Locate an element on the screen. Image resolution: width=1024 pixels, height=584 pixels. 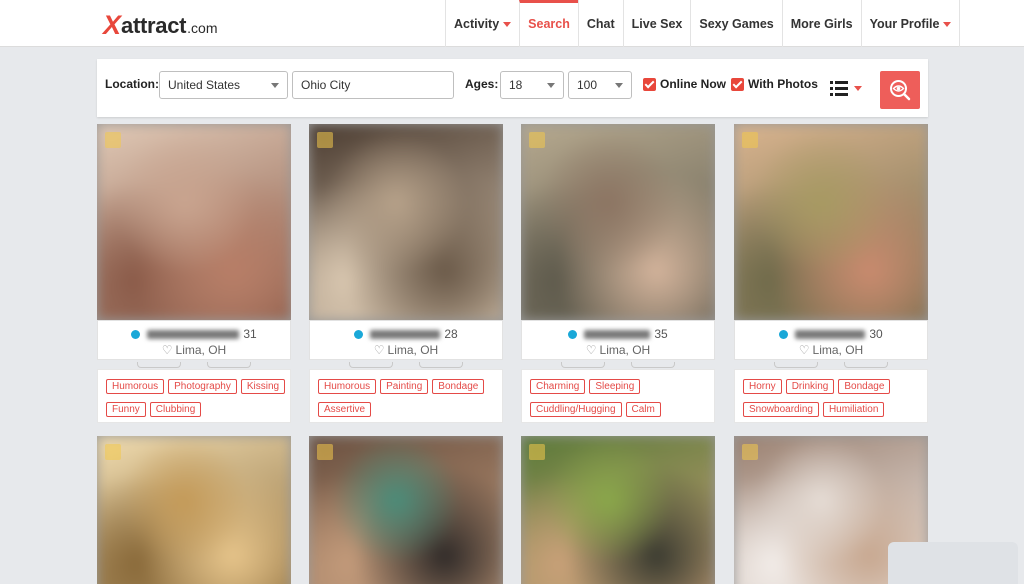
interest-tag: Painting is located at coordinates (404, 386).